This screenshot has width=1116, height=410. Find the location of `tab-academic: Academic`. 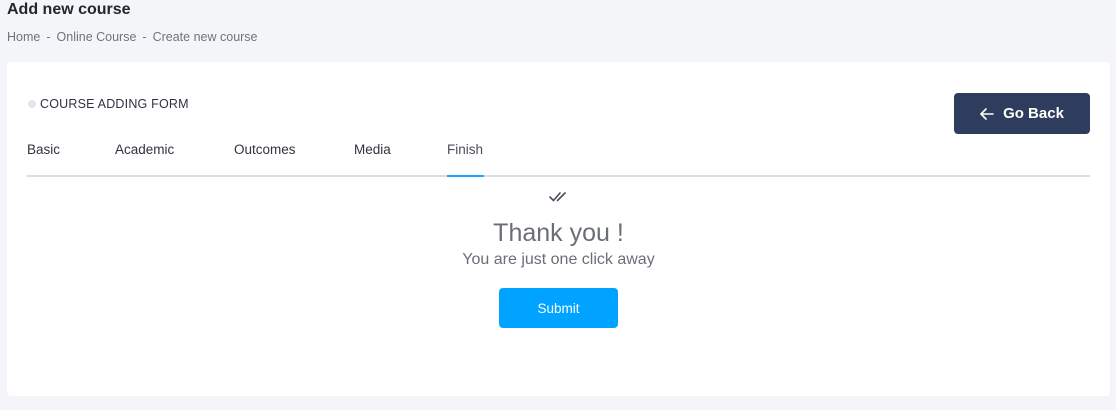

tab-academic: Academic is located at coordinates (174, 154).